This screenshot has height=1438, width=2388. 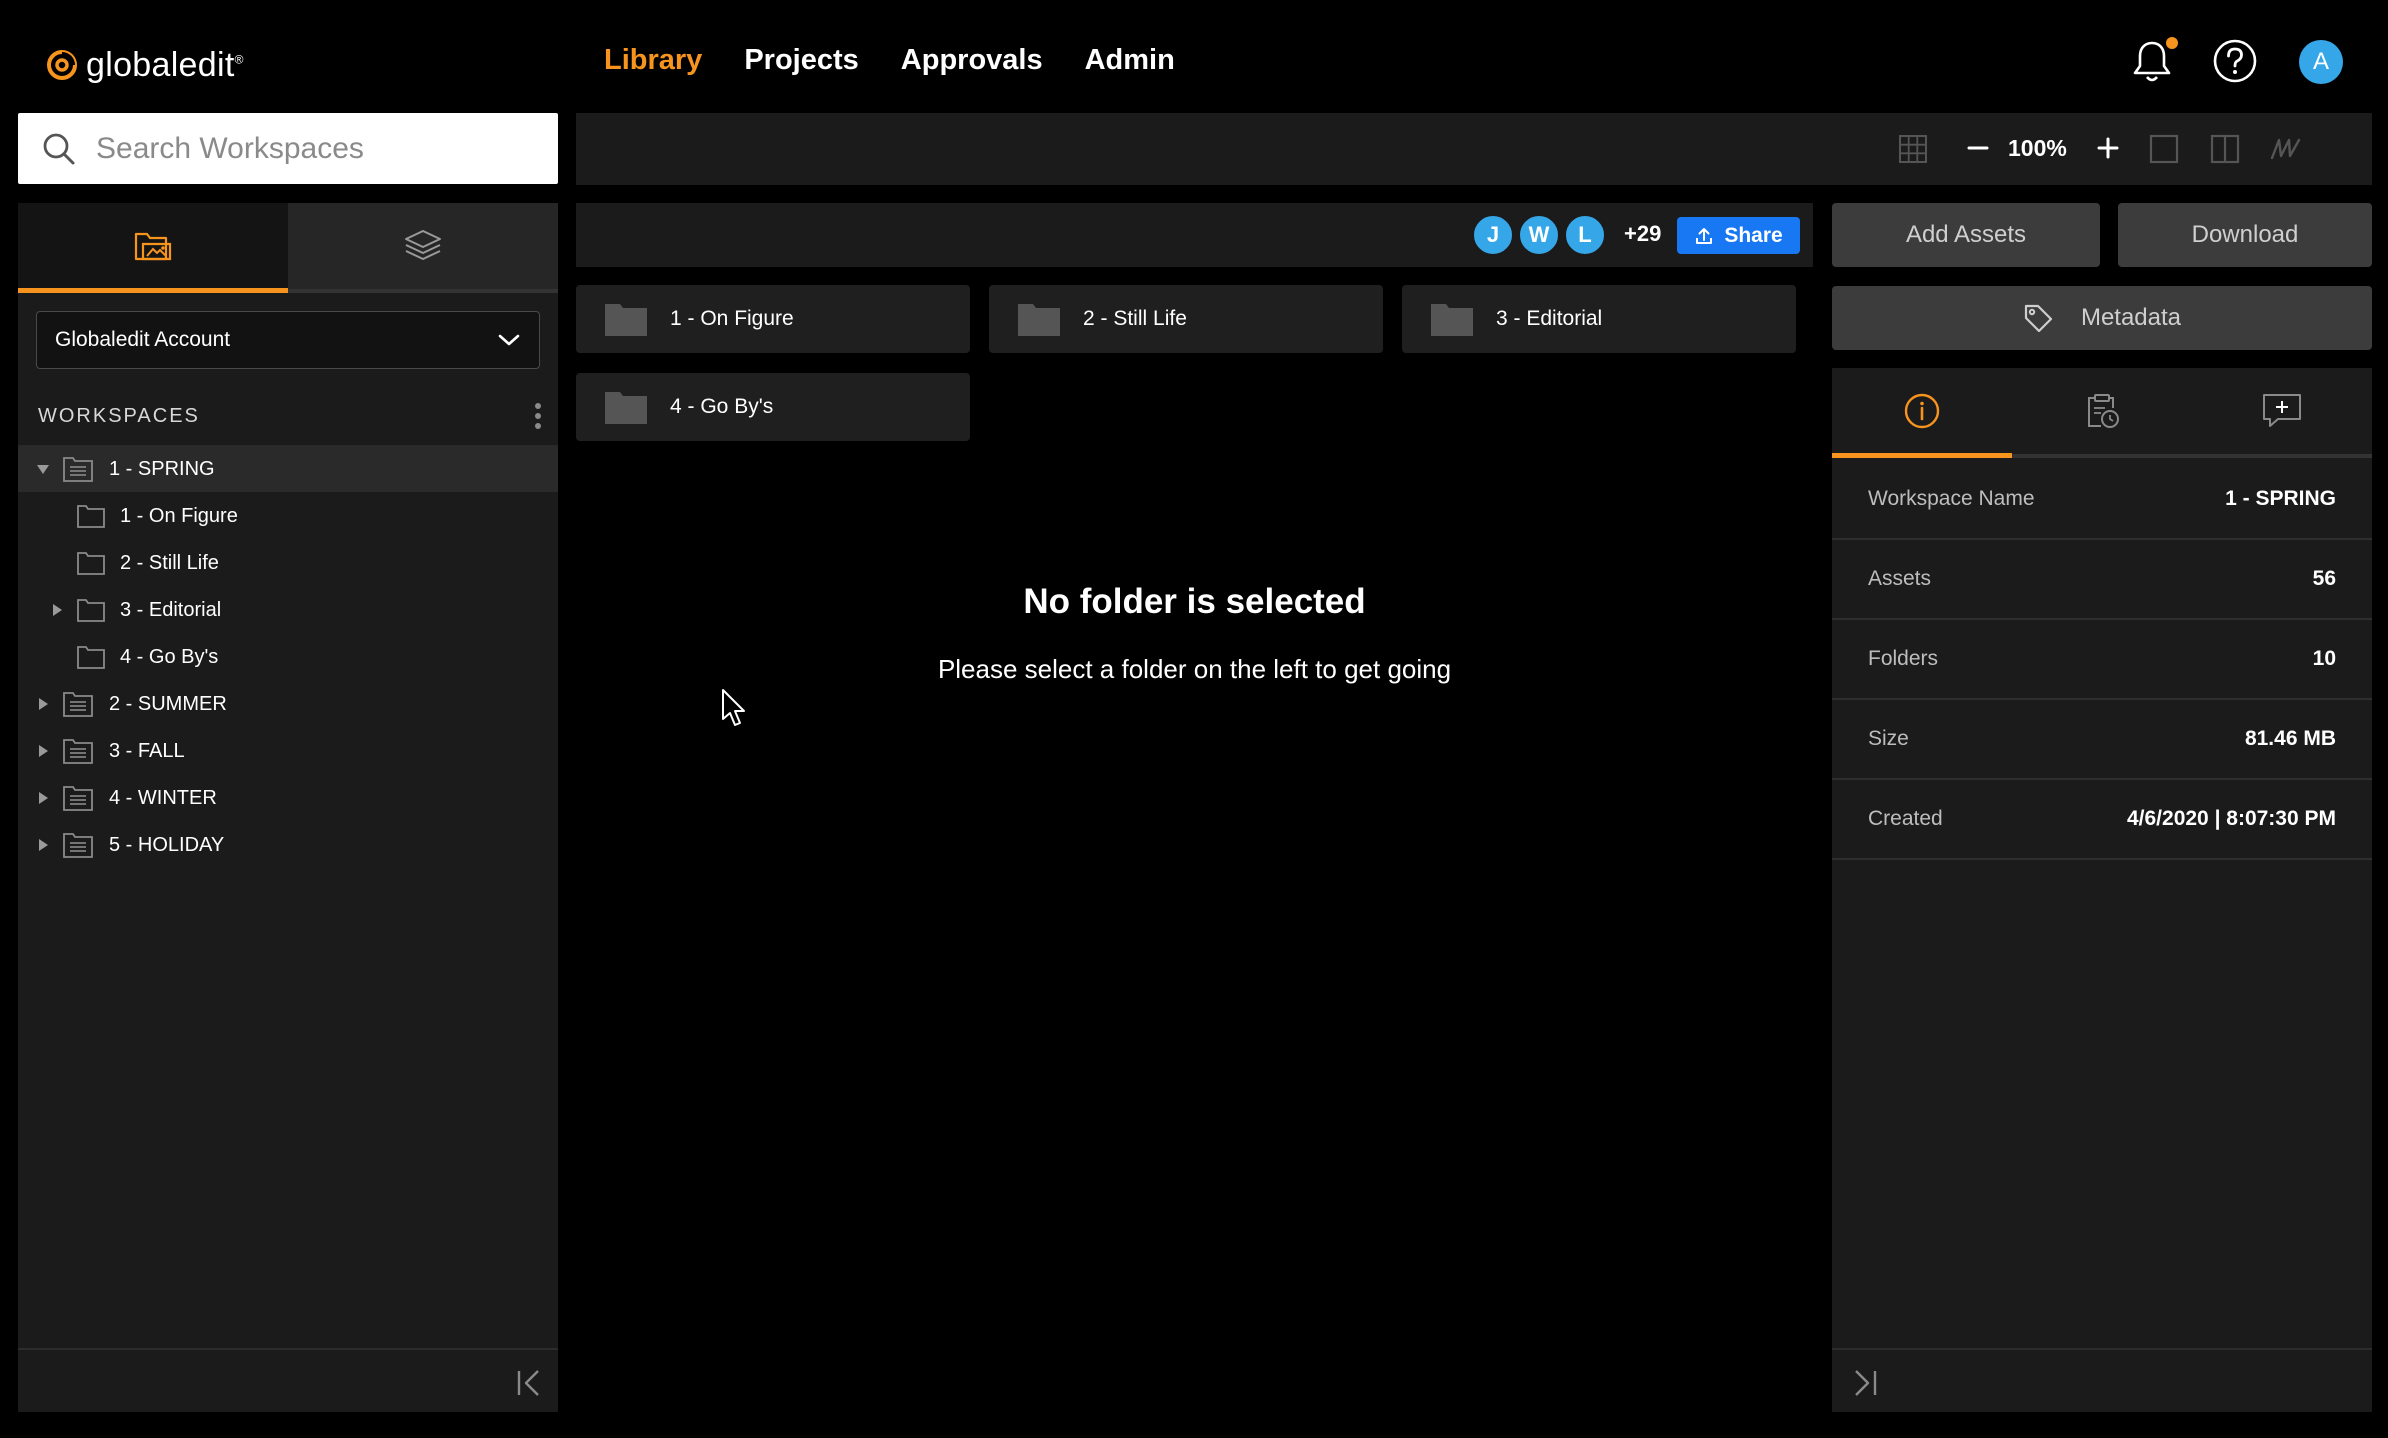 What do you see at coordinates (2164, 149) in the screenshot?
I see `single-view-icon` at bounding box center [2164, 149].